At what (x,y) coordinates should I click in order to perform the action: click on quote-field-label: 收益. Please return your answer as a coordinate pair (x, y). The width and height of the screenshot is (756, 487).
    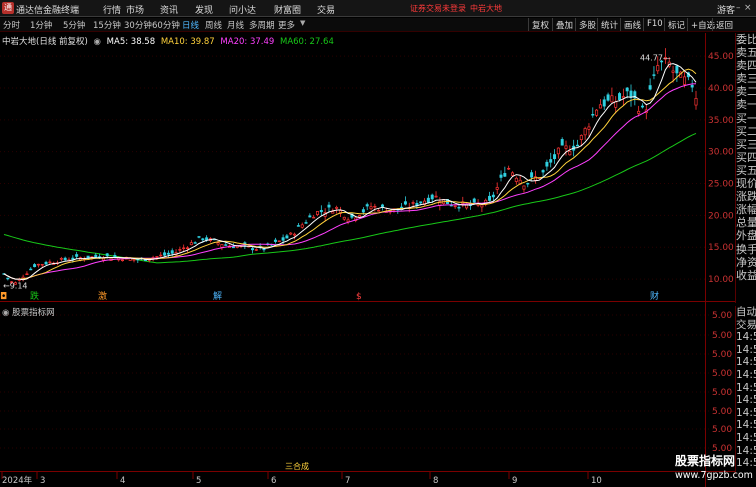
    Looking at the image, I should click on (746, 275).